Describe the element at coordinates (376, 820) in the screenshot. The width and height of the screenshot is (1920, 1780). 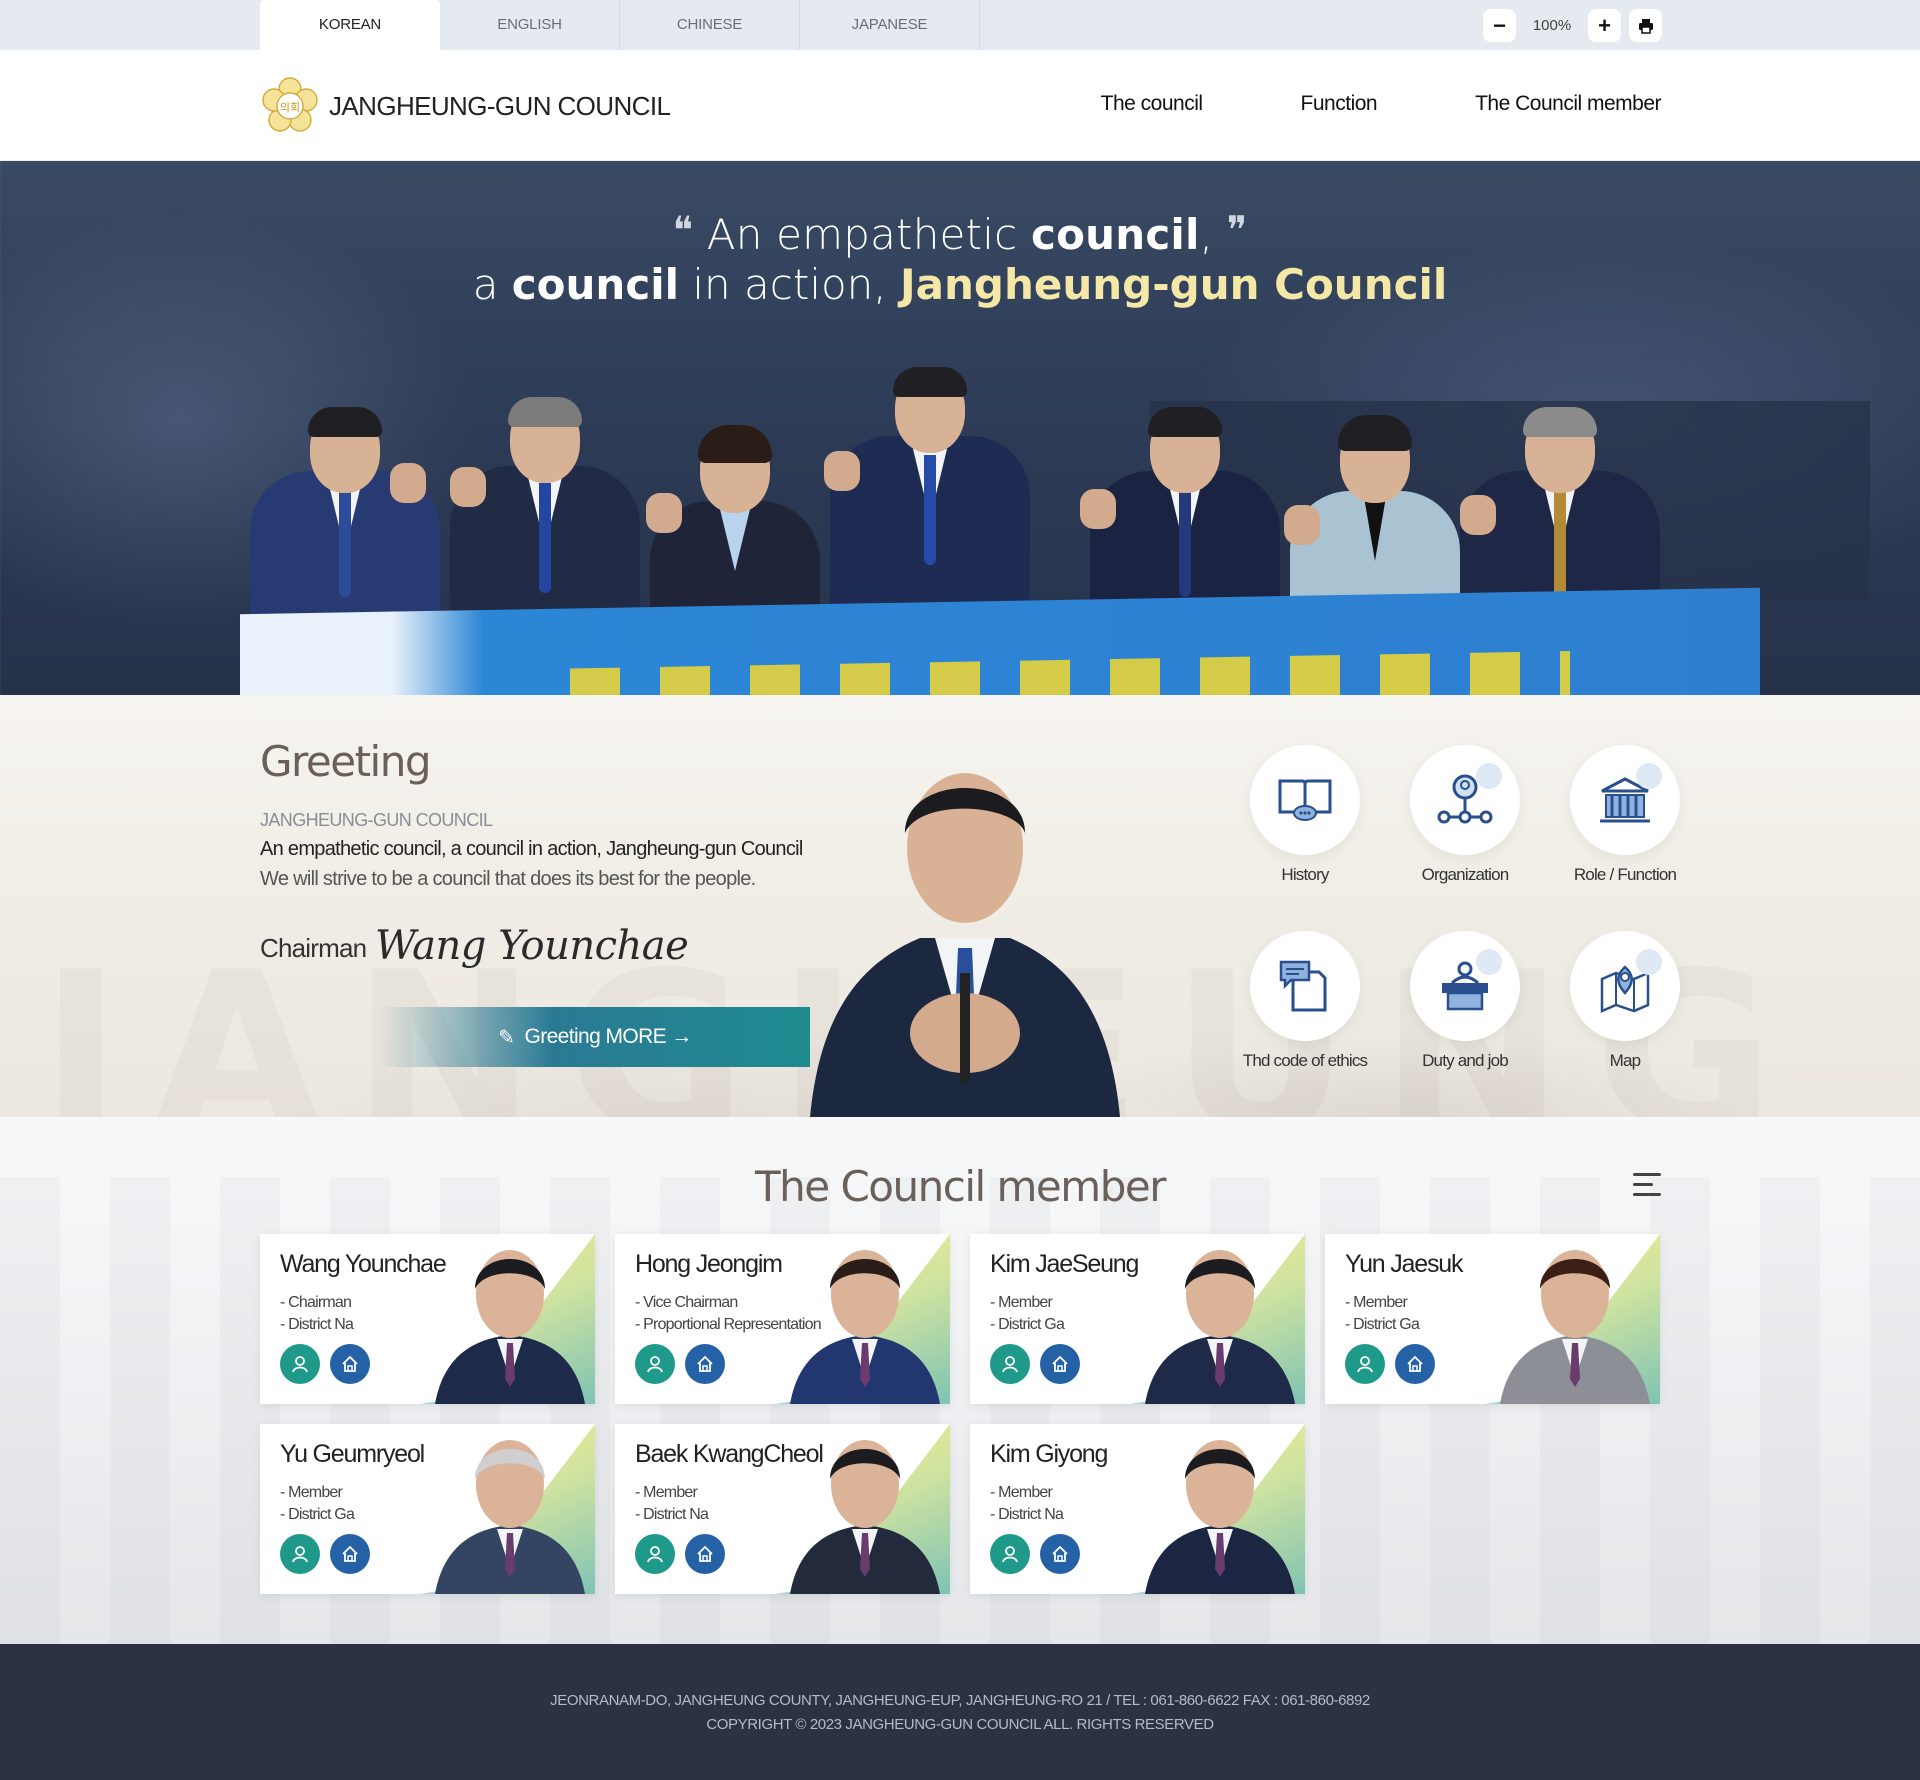
I see `greeting-subtitle: JANGHEUNG-GUN COUNCIL` at that location.